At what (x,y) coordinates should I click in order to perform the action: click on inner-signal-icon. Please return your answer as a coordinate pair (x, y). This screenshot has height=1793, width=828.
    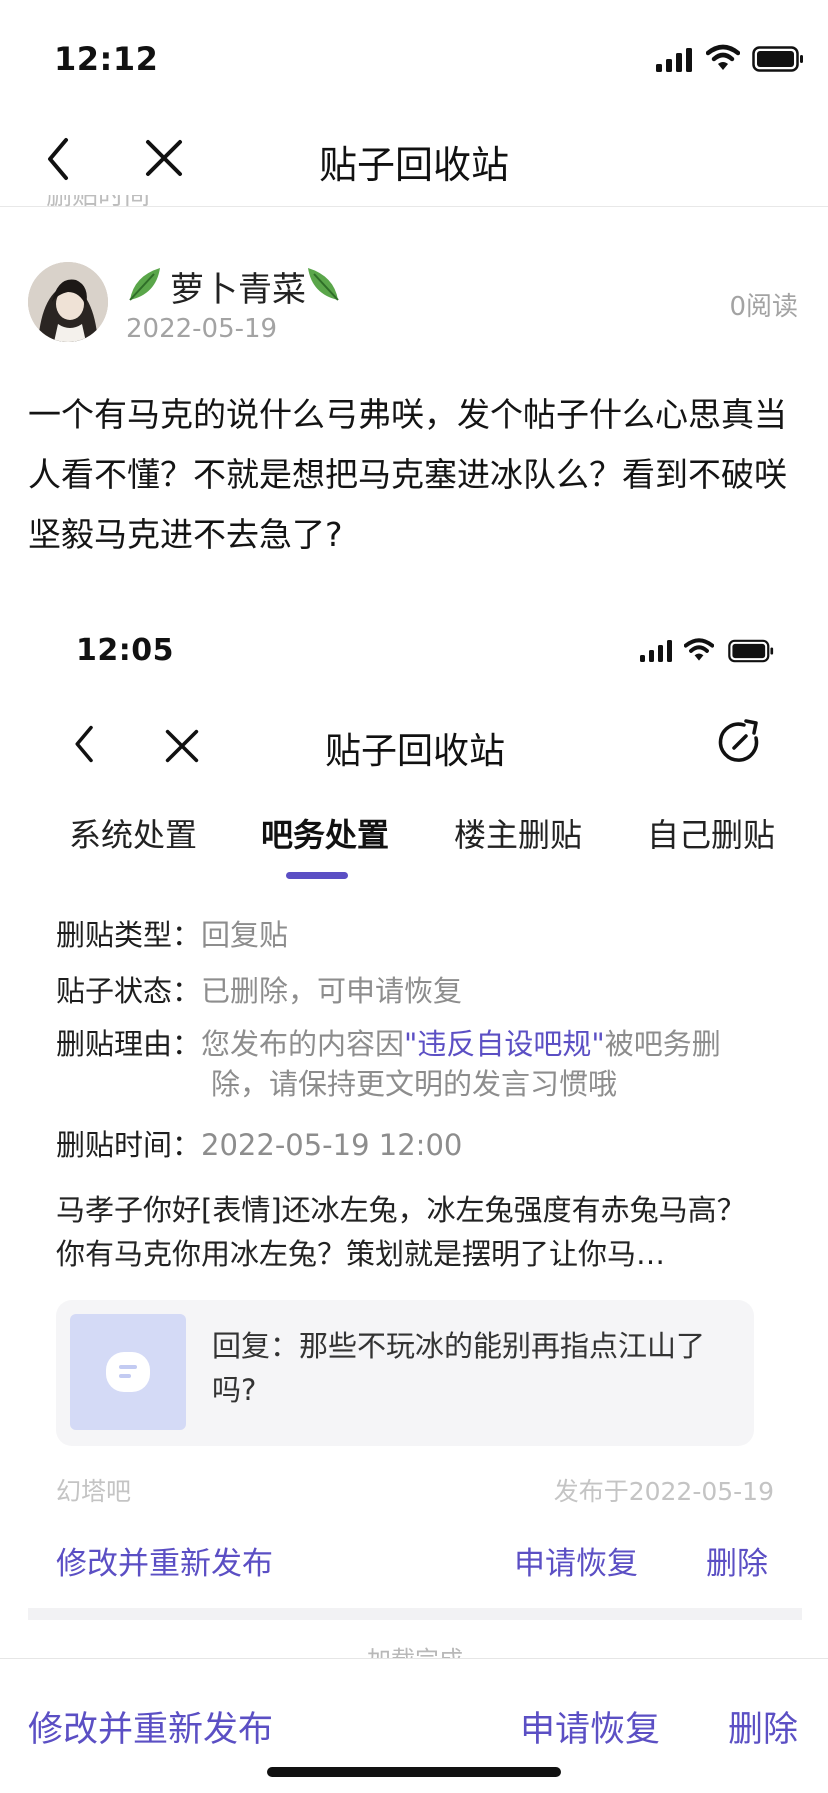
    Looking at the image, I should click on (657, 651).